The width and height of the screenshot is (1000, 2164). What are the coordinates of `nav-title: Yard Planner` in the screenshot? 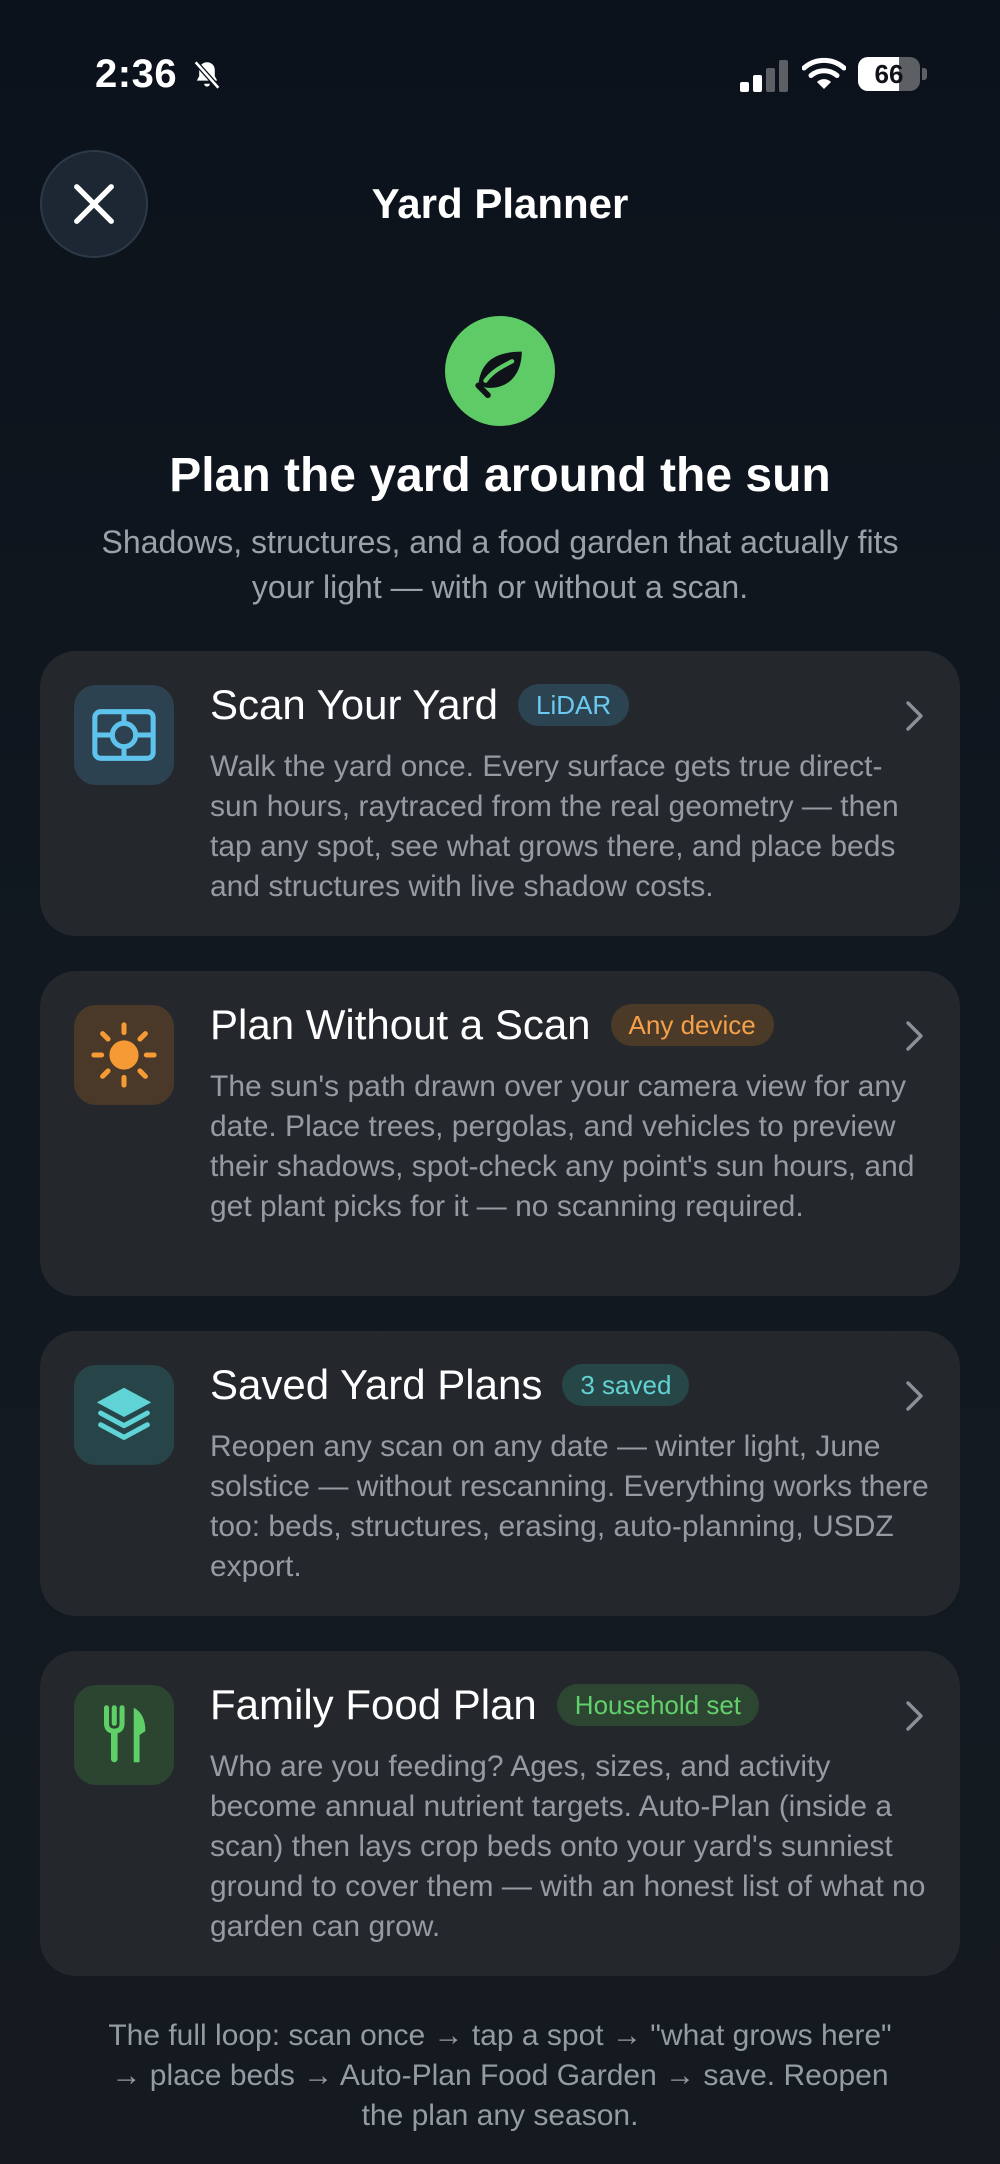 It's located at (500, 203).